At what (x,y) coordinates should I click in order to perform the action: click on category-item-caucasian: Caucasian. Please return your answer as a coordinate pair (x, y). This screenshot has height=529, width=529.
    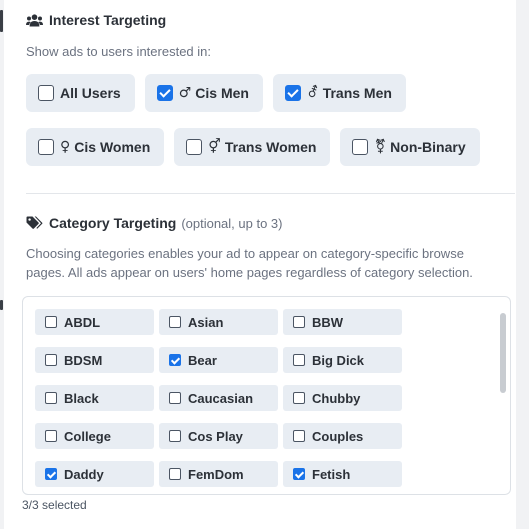
    Looking at the image, I should click on (218, 398).